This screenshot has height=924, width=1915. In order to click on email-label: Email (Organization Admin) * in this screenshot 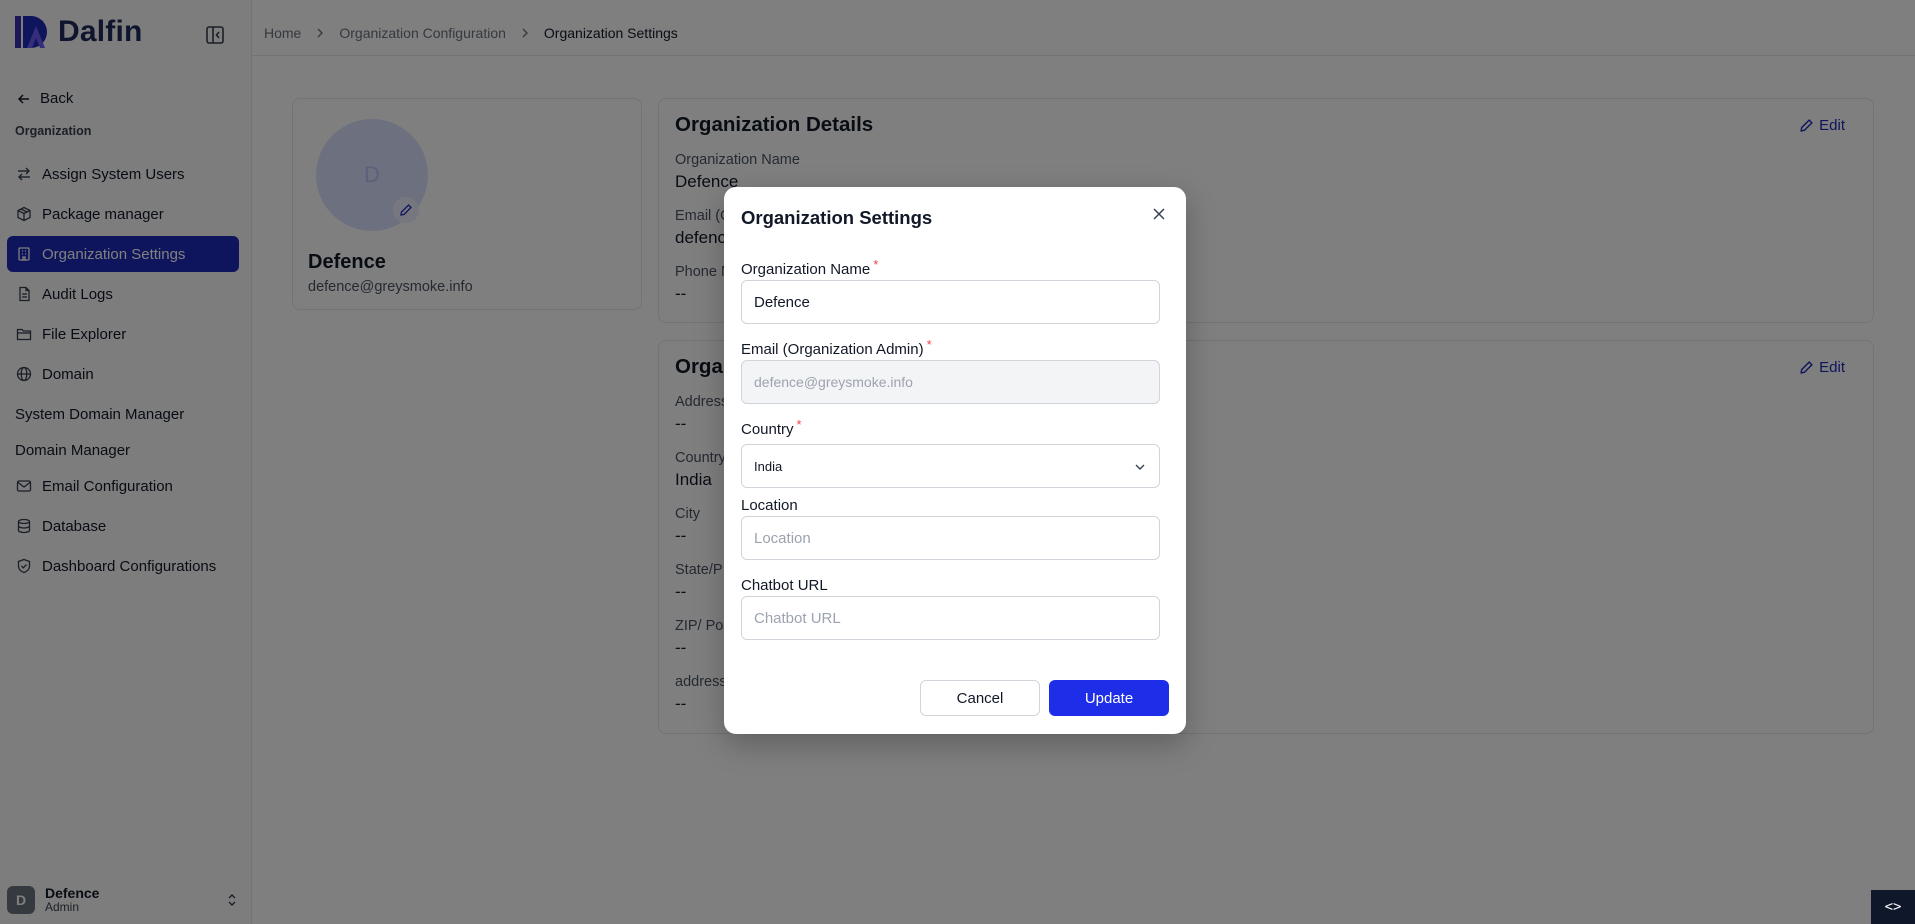, I will do `click(836, 347)`.